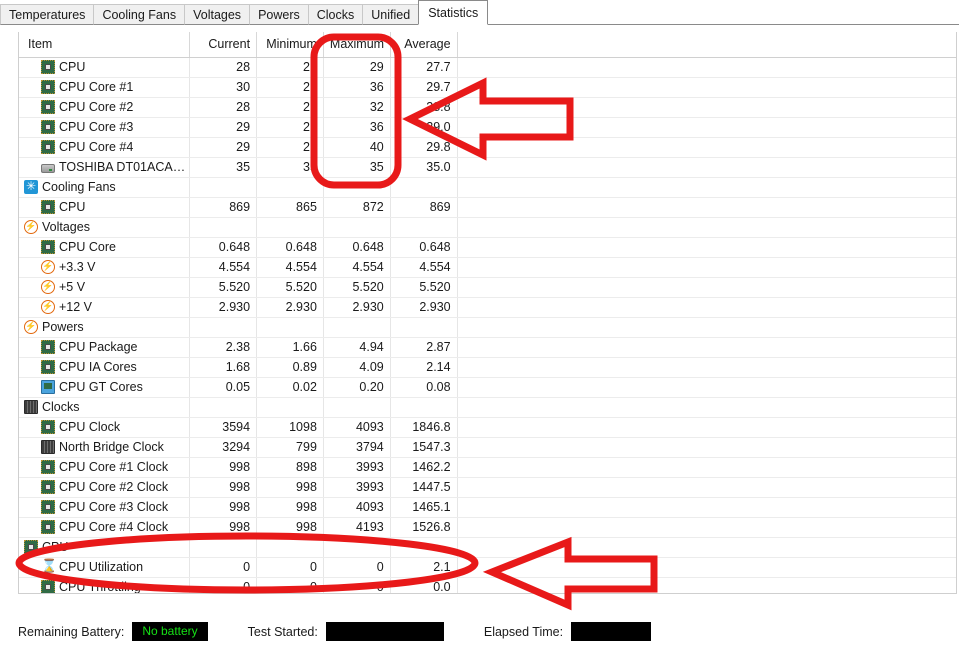  What do you see at coordinates (106, 487) in the screenshot?
I see `item-cell-content: CPU Core #2 Clock` at bounding box center [106, 487].